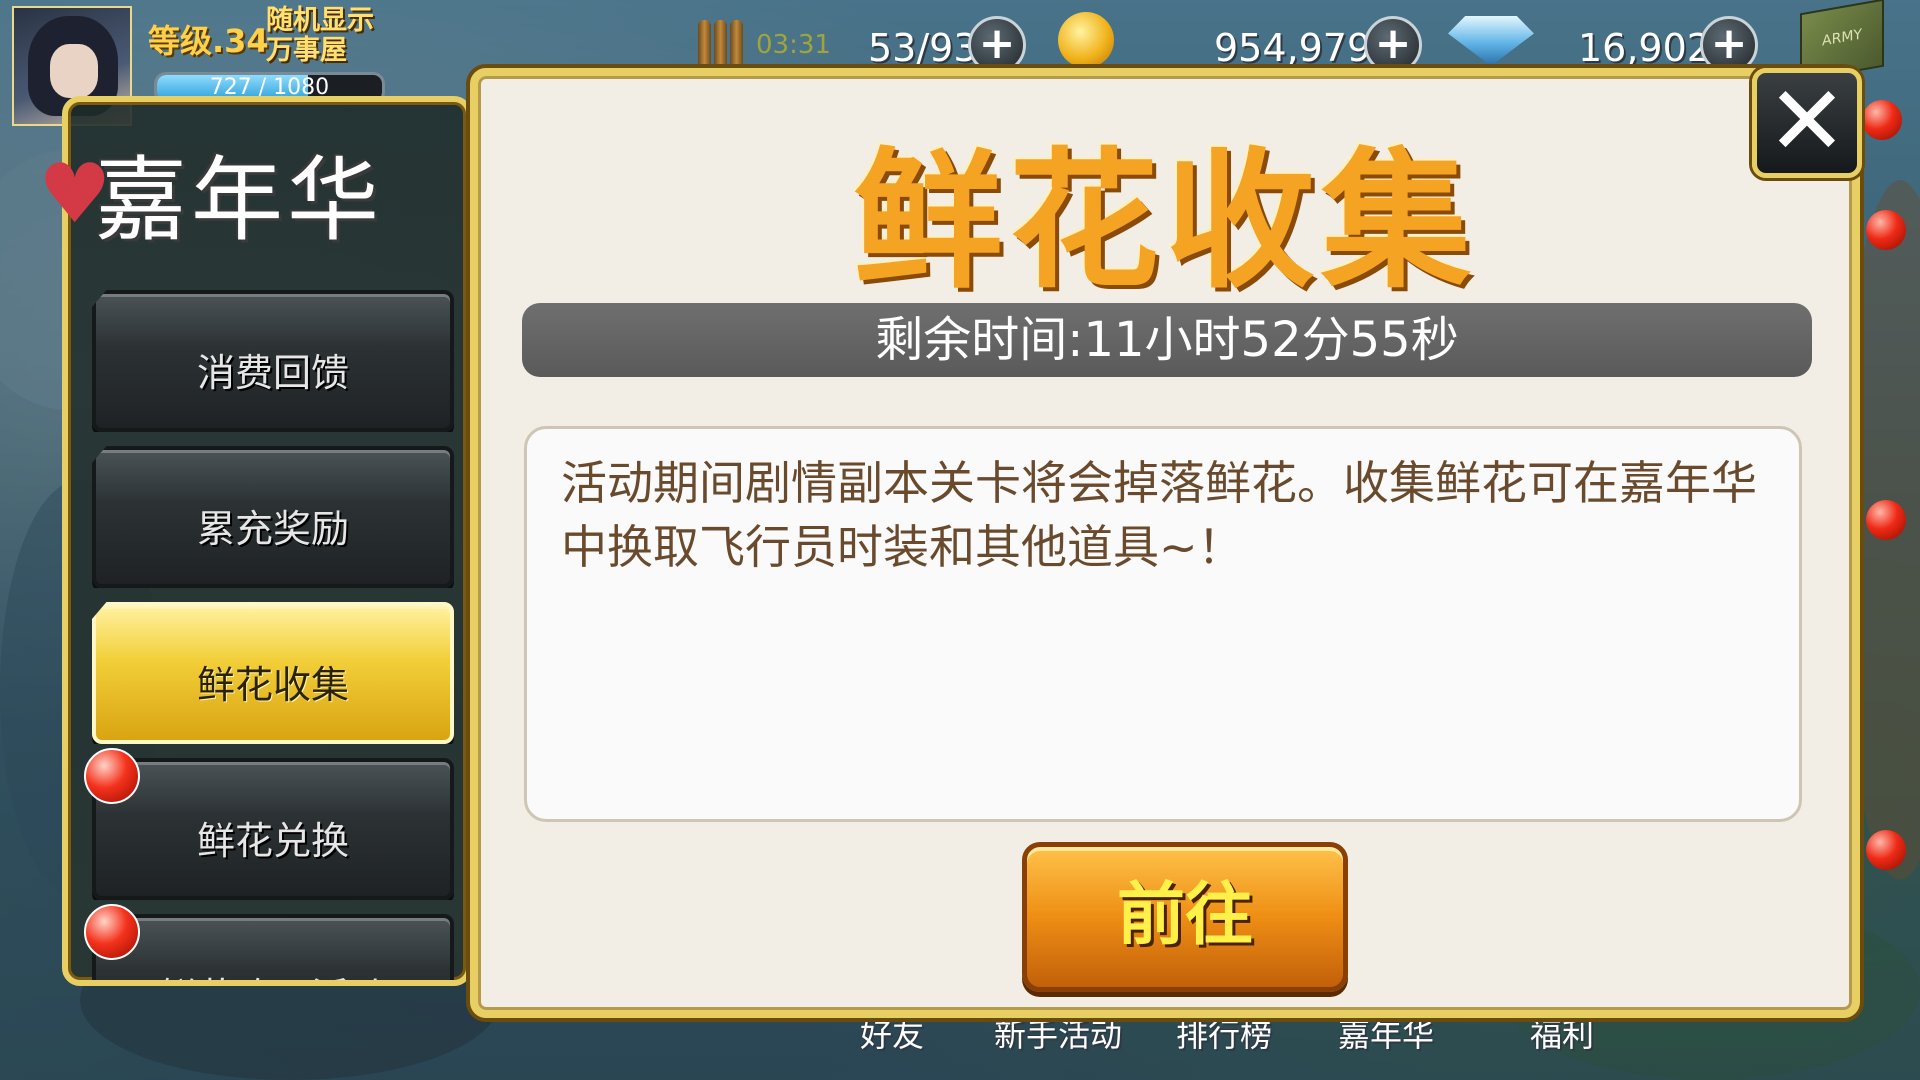 The image size is (1920, 1080). I want to click on carnival-menu-list: 消费回馈 累充奖励 鲜花收集 鲜花兑换 鲜花购买活动, so click(267, 620).